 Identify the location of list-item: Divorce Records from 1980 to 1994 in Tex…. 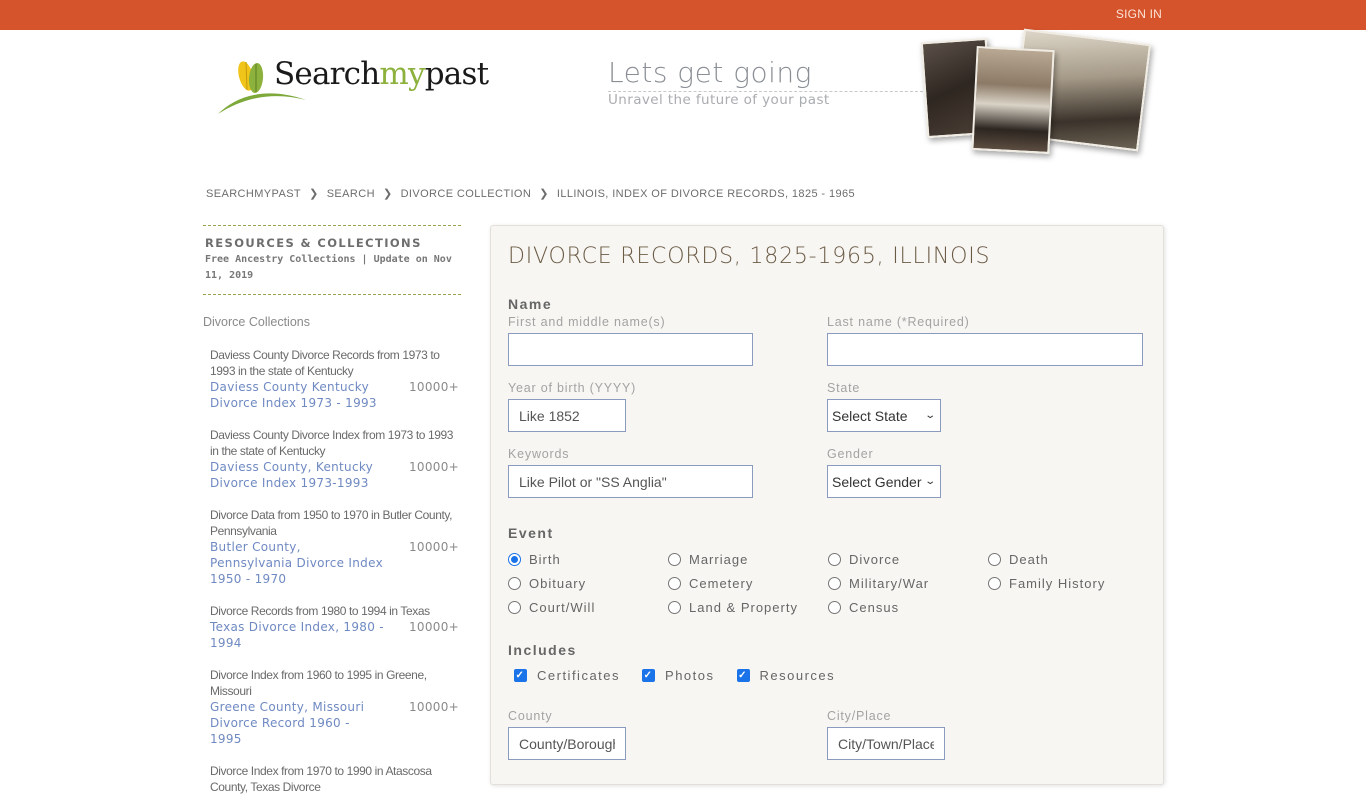
(332, 627).